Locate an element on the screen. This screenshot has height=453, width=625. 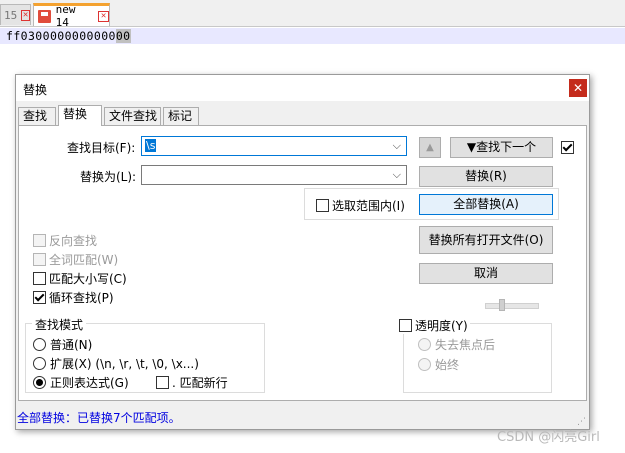
mode-extended-radio: 扩展(X) (\n, \r, \t, \0, \x...) is located at coordinates (116, 363).